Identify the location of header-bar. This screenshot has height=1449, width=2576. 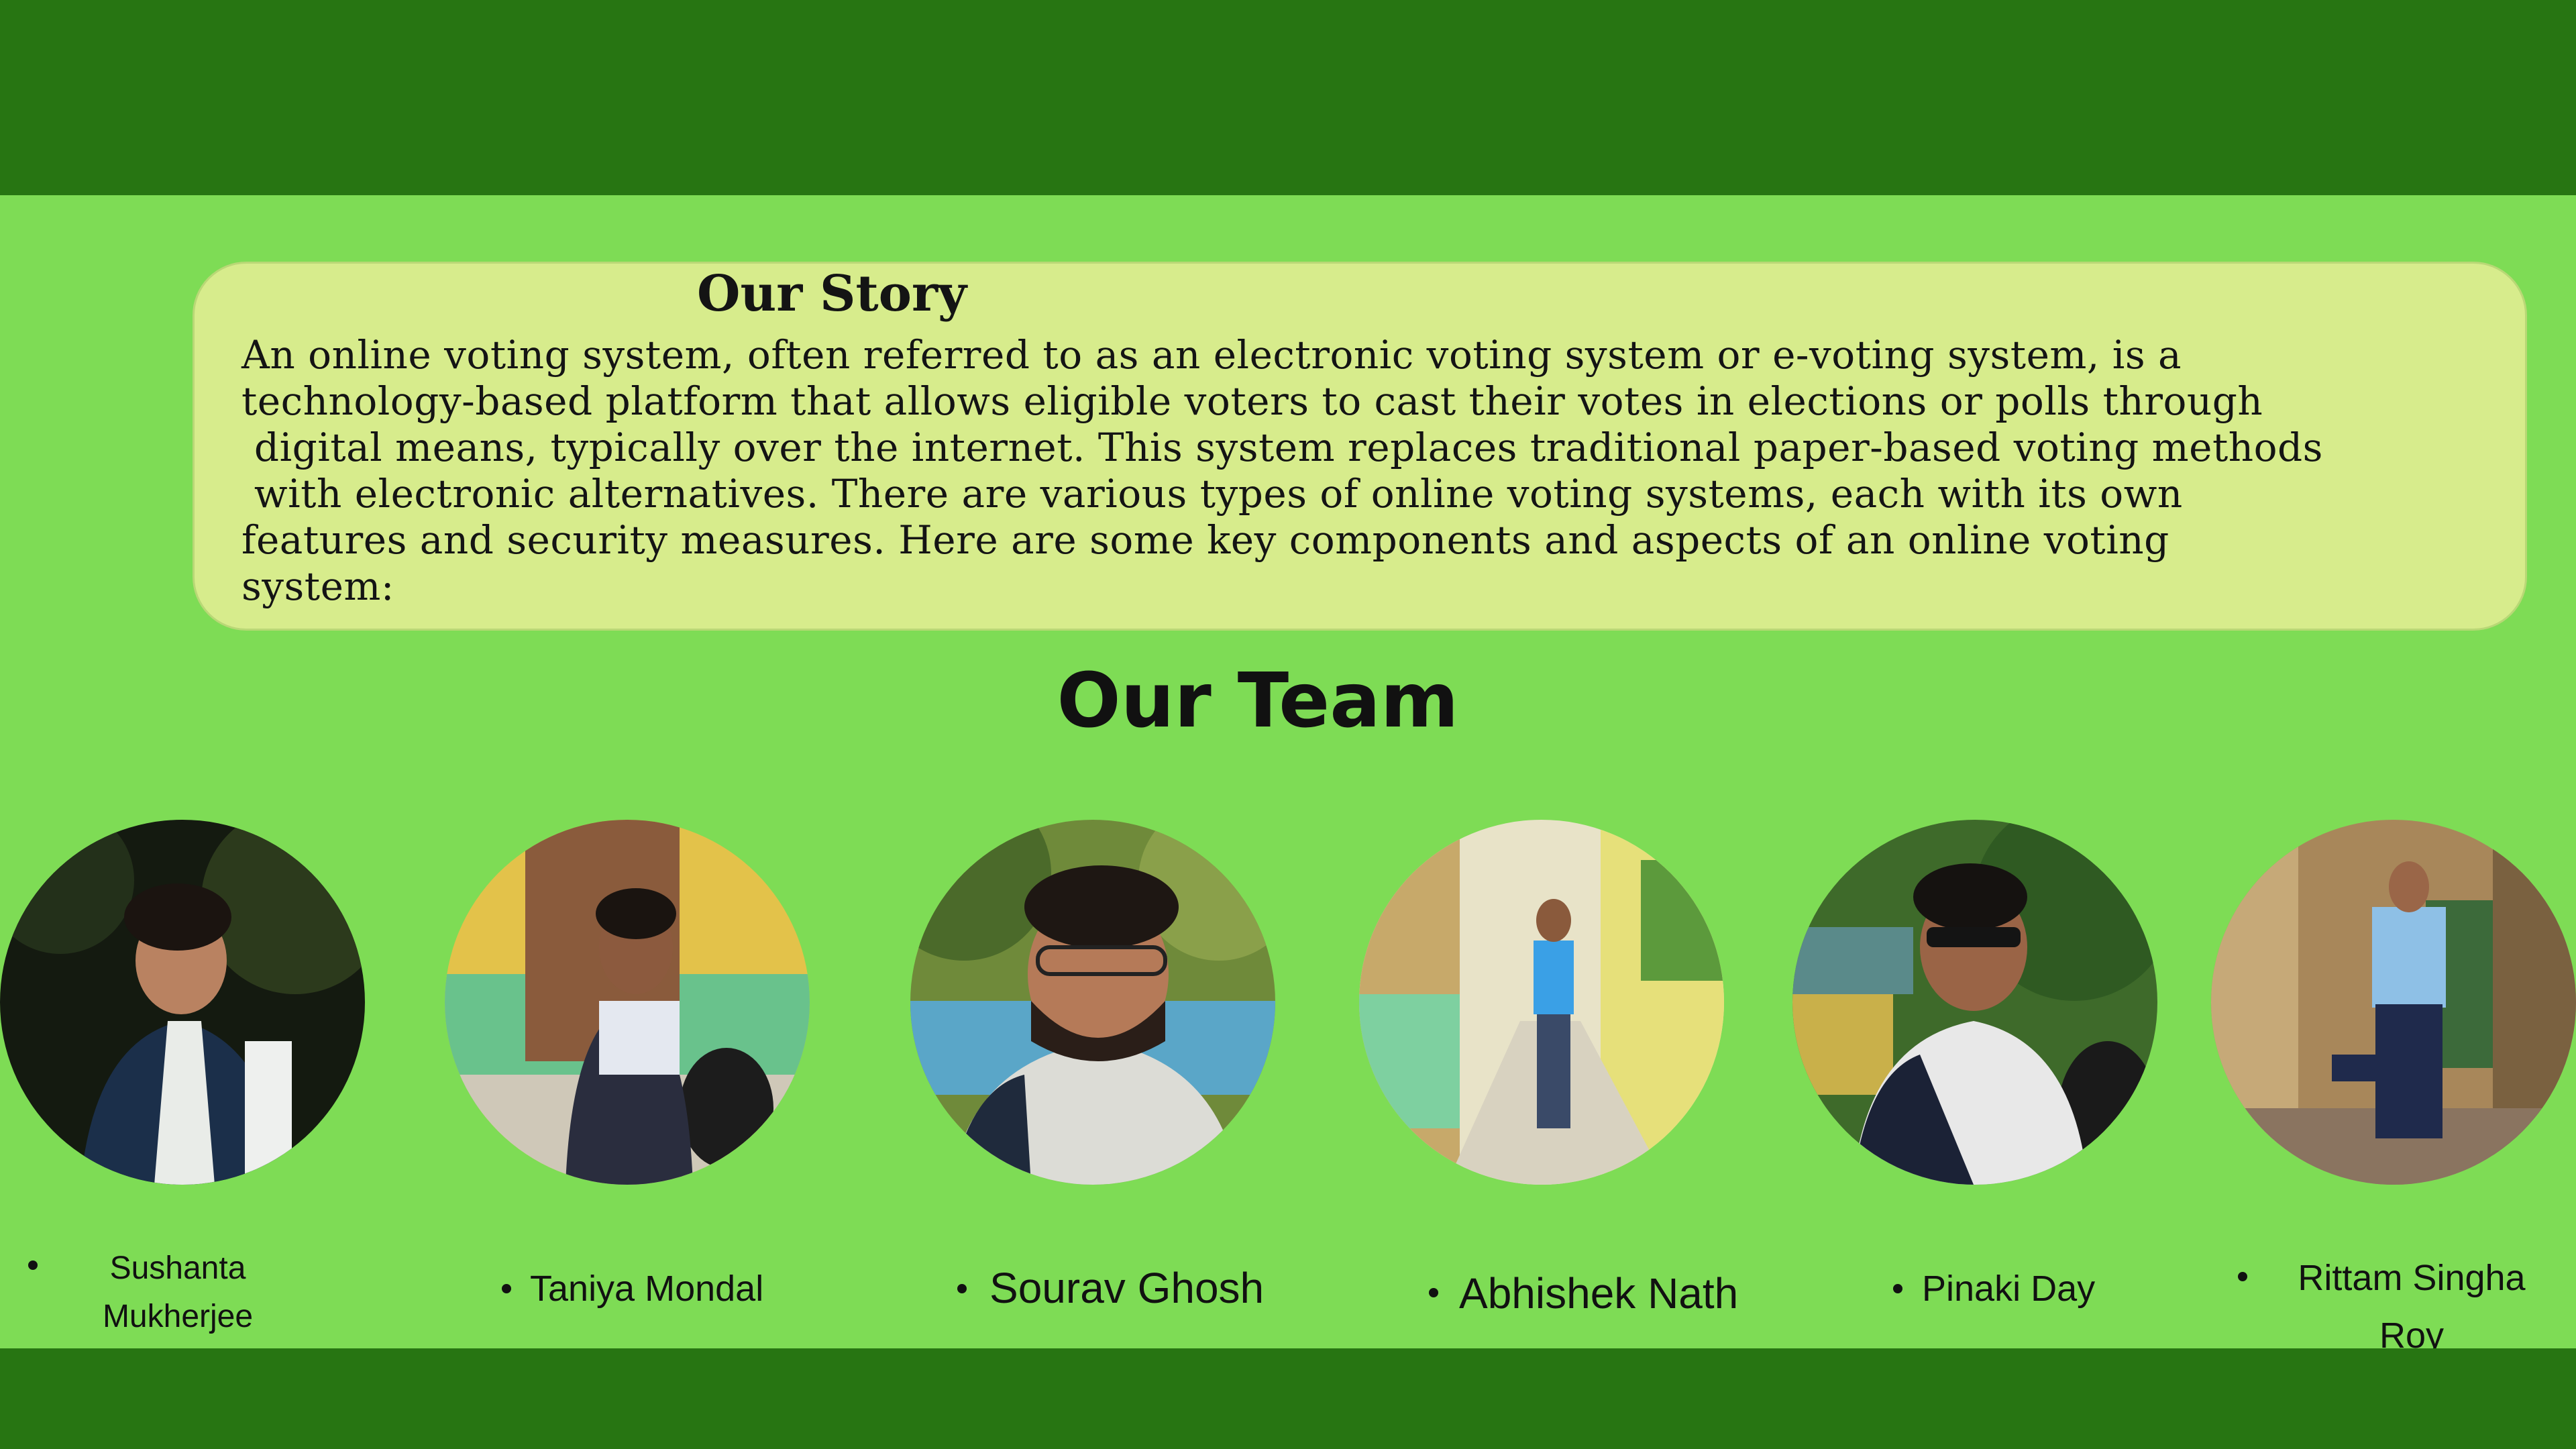
(1288, 97).